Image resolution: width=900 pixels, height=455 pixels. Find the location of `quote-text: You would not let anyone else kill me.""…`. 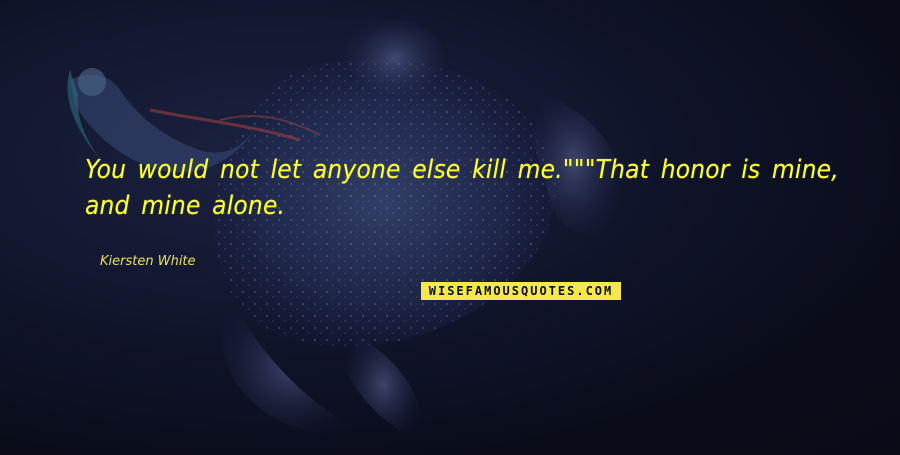

quote-text: You would not let anyone else kill me.""… is located at coordinates (462, 188).